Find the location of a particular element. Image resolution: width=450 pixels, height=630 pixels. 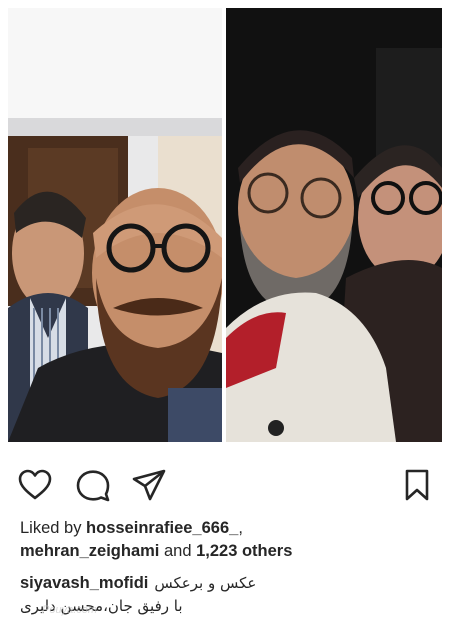

caption-username-link: siyavash_mofidi is located at coordinates (84, 583).